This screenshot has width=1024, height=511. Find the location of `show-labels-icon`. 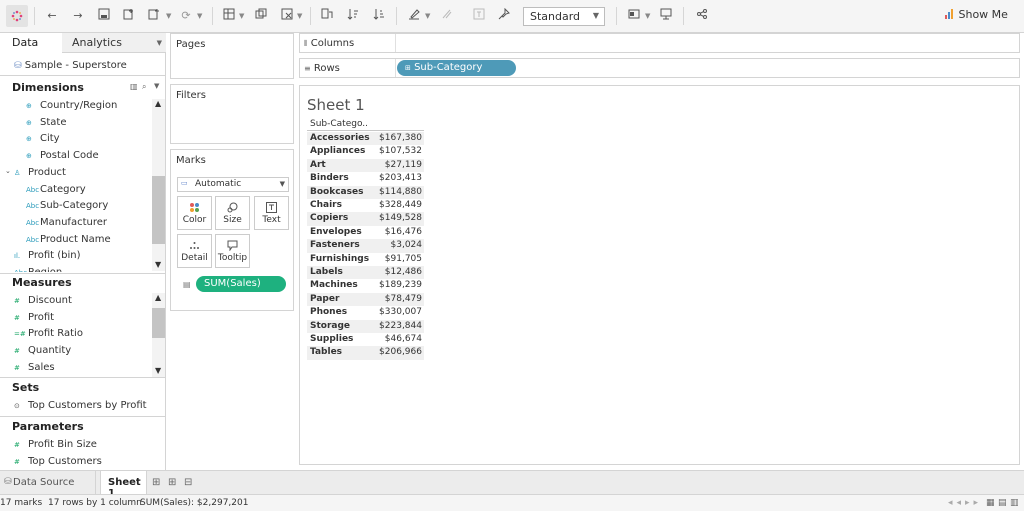

show-labels-icon is located at coordinates (479, 16).